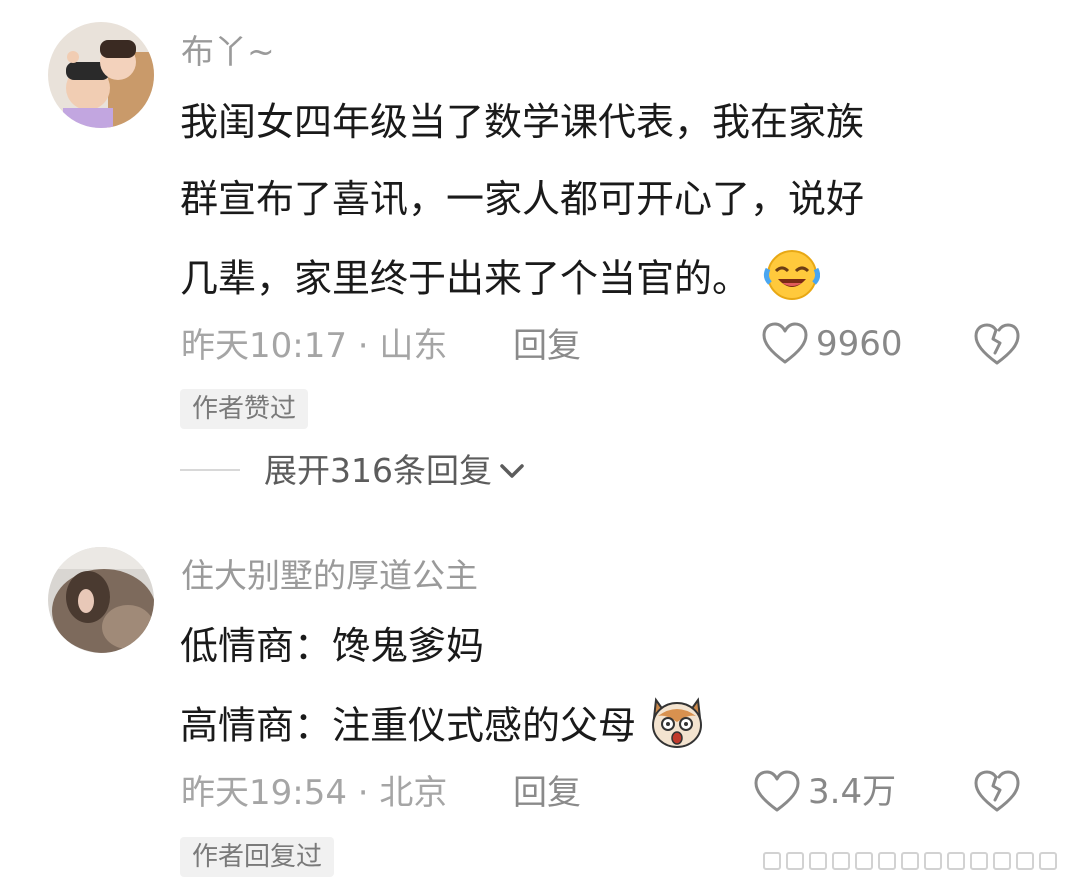  Describe the element at coordinates (210, 470) in the screenshot. I see `divider` at that location.